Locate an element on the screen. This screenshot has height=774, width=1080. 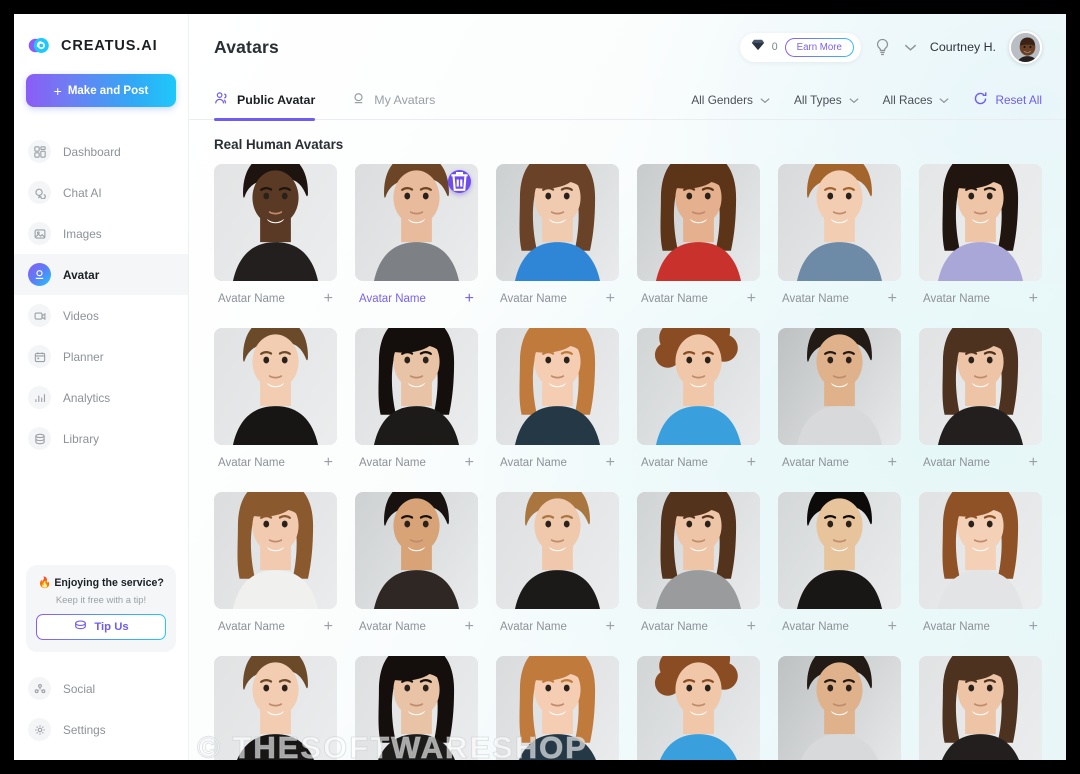
sidebar-item-analytics: Analytics is located at coordinates (101, 397).